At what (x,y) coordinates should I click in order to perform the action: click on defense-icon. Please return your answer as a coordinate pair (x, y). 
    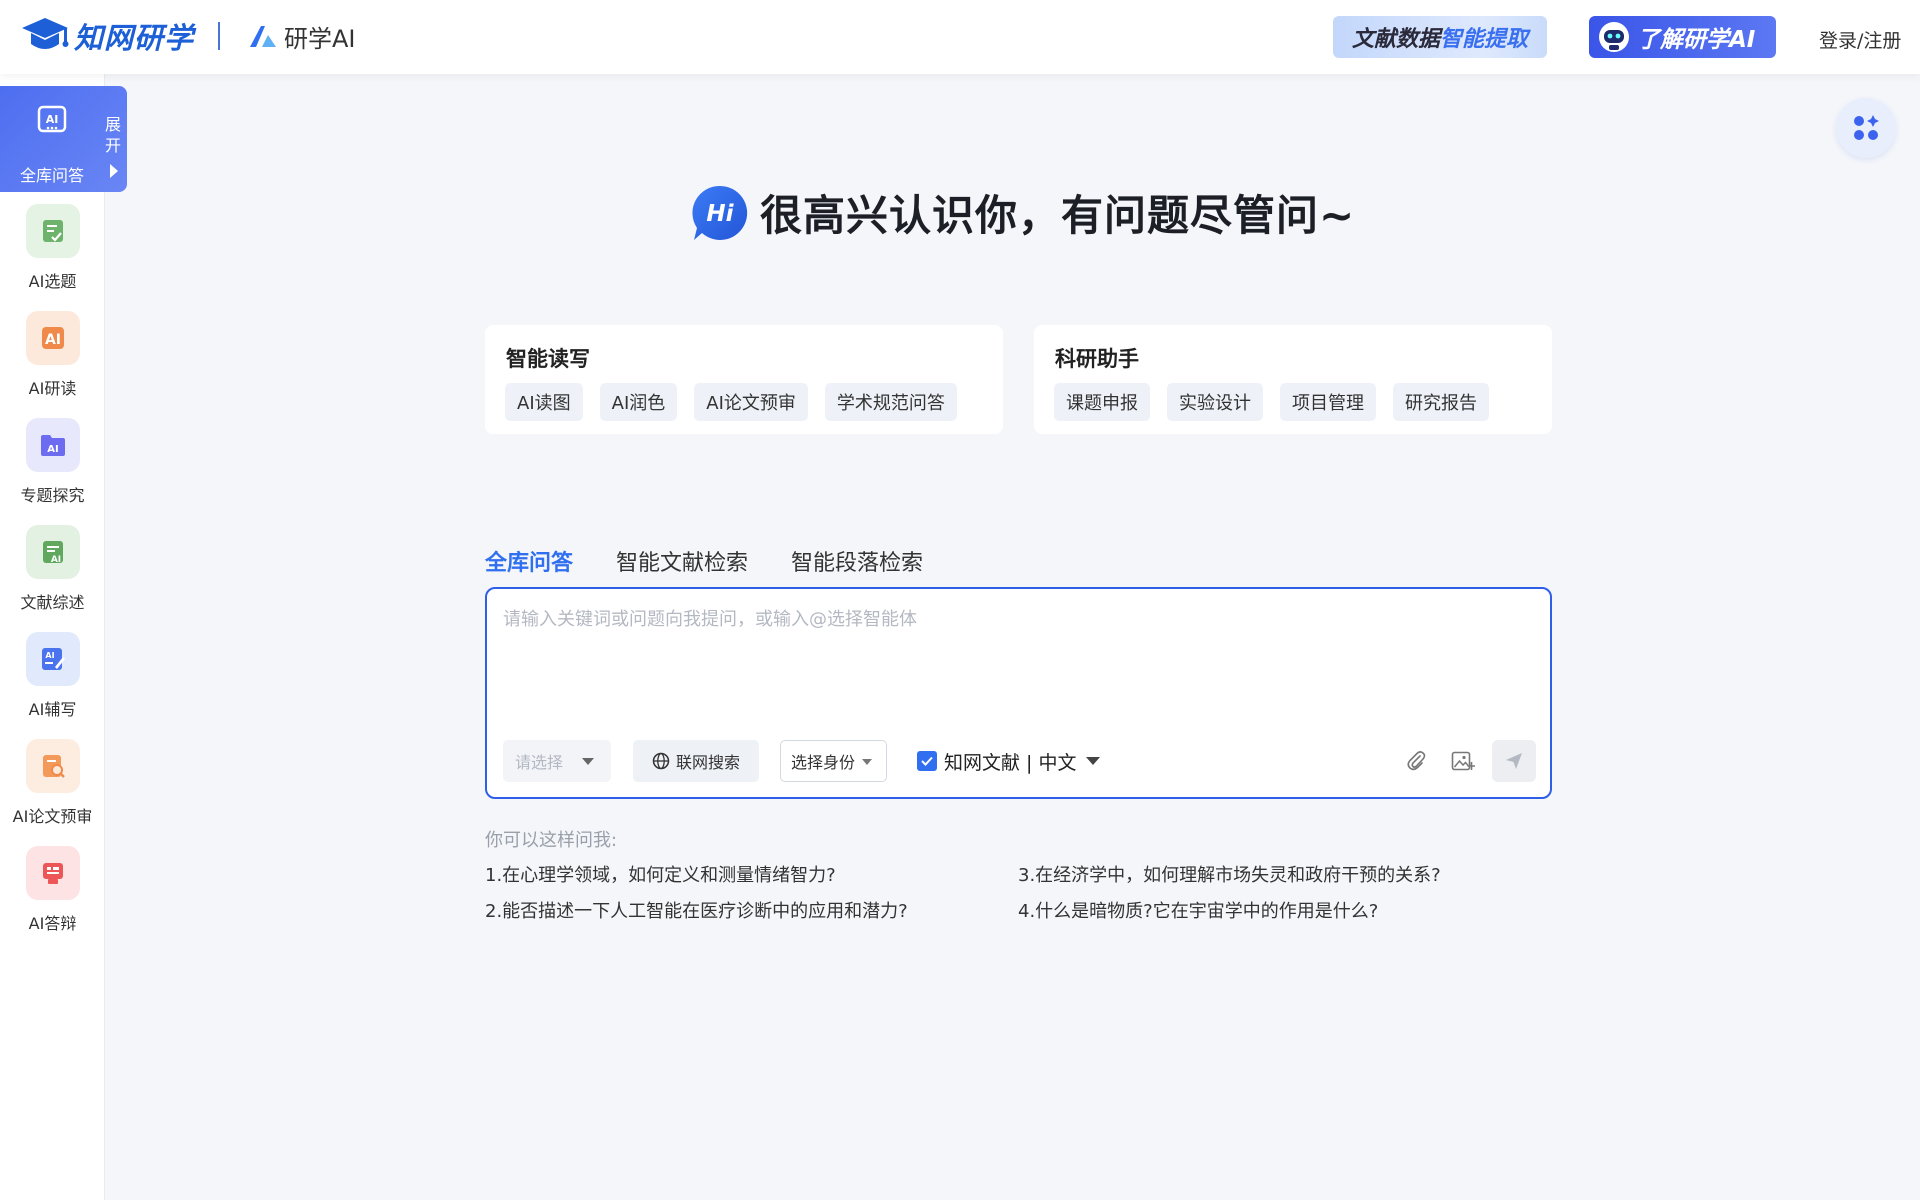
    Looking at the image, I should click on (53, 873).